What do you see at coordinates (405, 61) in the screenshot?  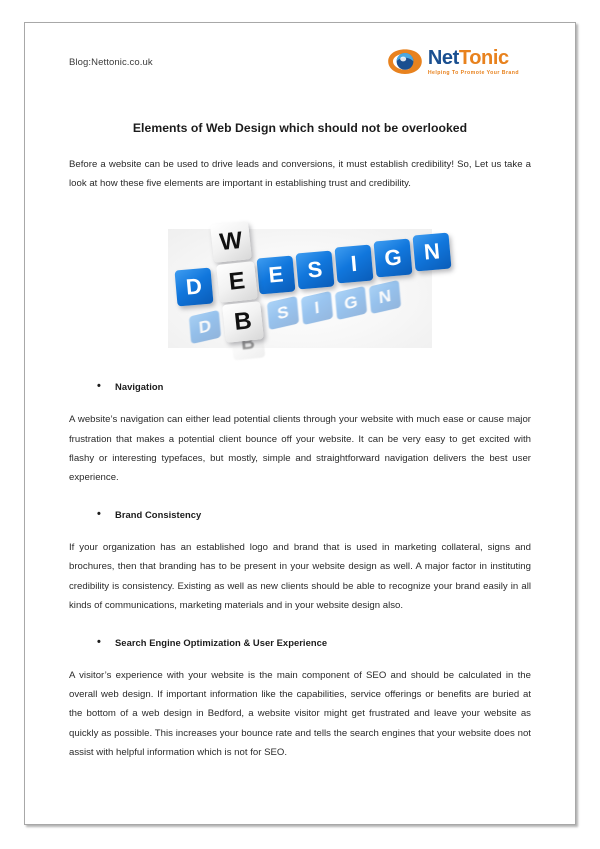 I see `nettonic-swoosh-logo-icon` at bounding box center [405, 61].